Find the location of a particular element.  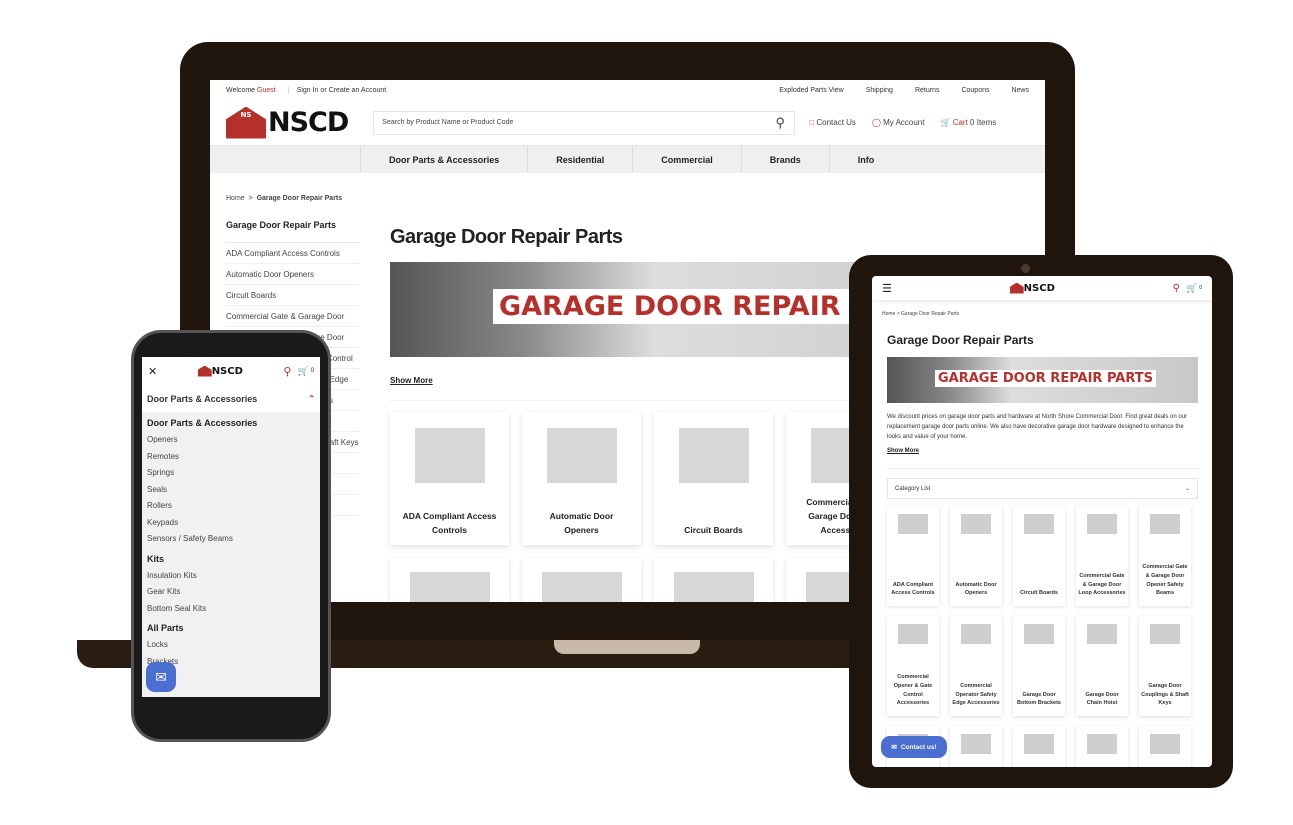

nav-item: Door Parts & Accessories is located at coordinates (443, 159).